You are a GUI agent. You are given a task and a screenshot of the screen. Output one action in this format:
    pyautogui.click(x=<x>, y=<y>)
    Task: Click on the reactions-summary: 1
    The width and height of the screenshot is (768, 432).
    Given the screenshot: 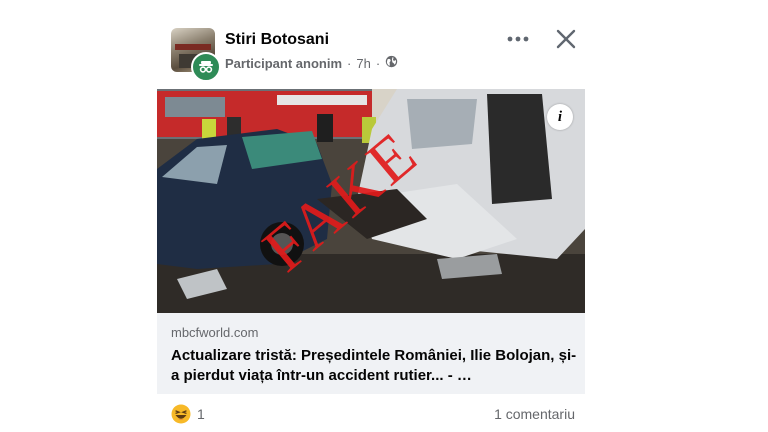 What is the action you would take?
    pyautogui.click(x=188, y=414)
    